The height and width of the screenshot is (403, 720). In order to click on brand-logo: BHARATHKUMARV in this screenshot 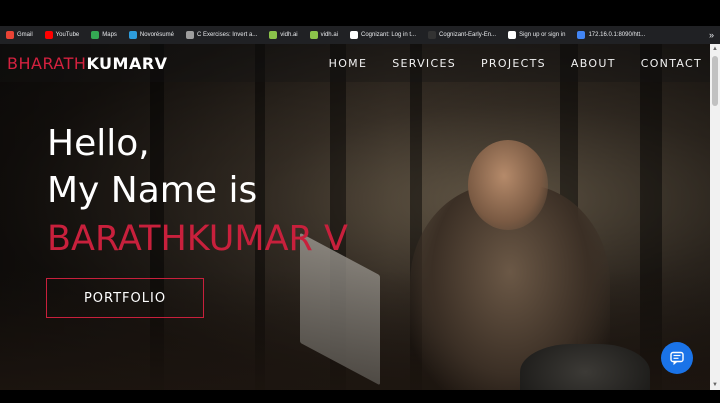, I will do `click(87, 63)`.